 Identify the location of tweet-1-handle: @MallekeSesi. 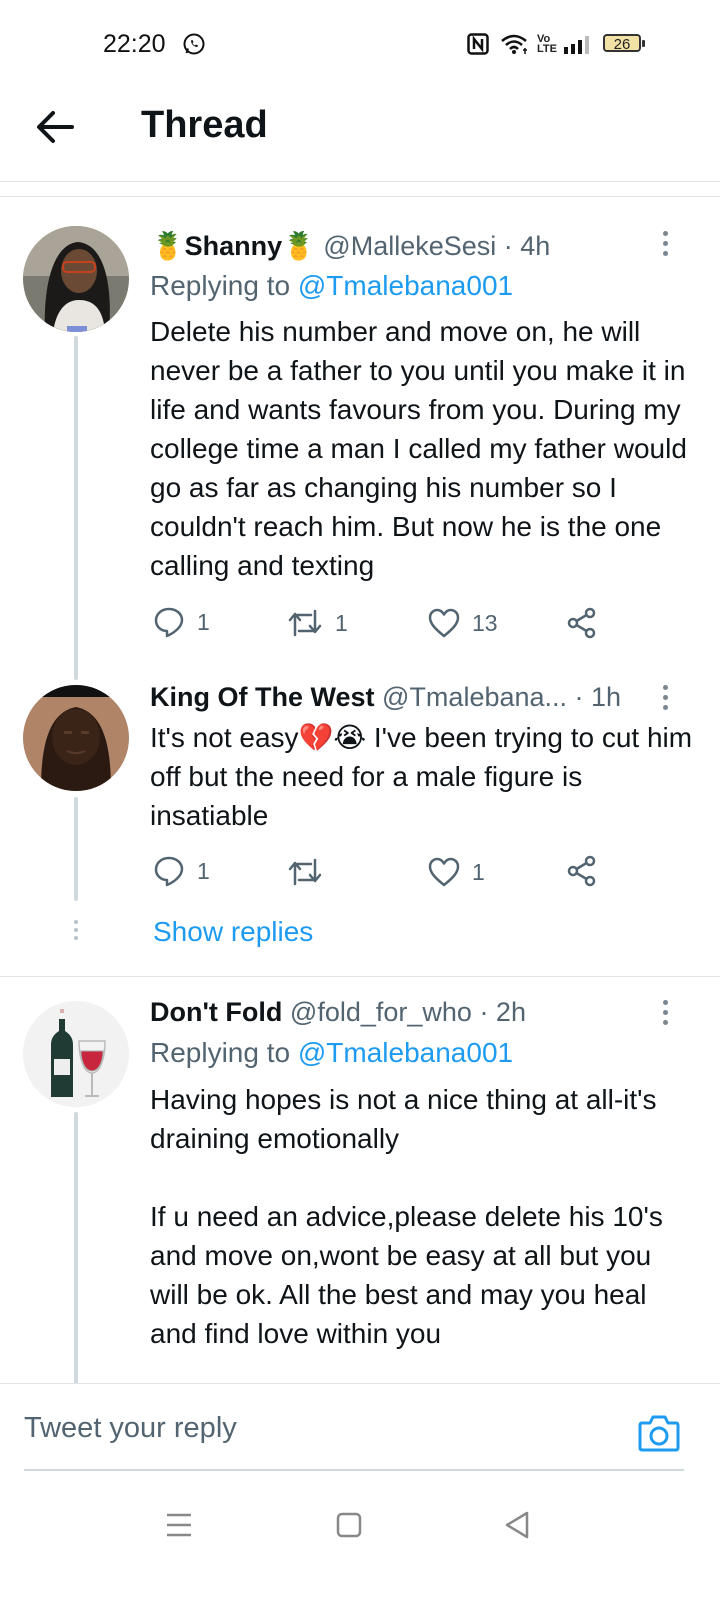
(409, 246).